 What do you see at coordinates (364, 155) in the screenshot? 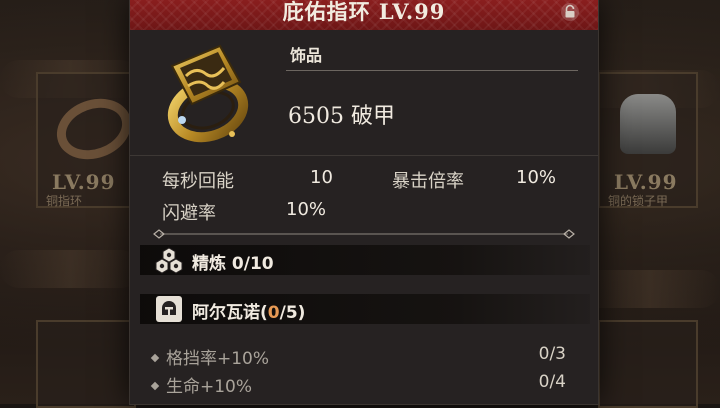
I see `section-divider` at bounding box center [364, 155].